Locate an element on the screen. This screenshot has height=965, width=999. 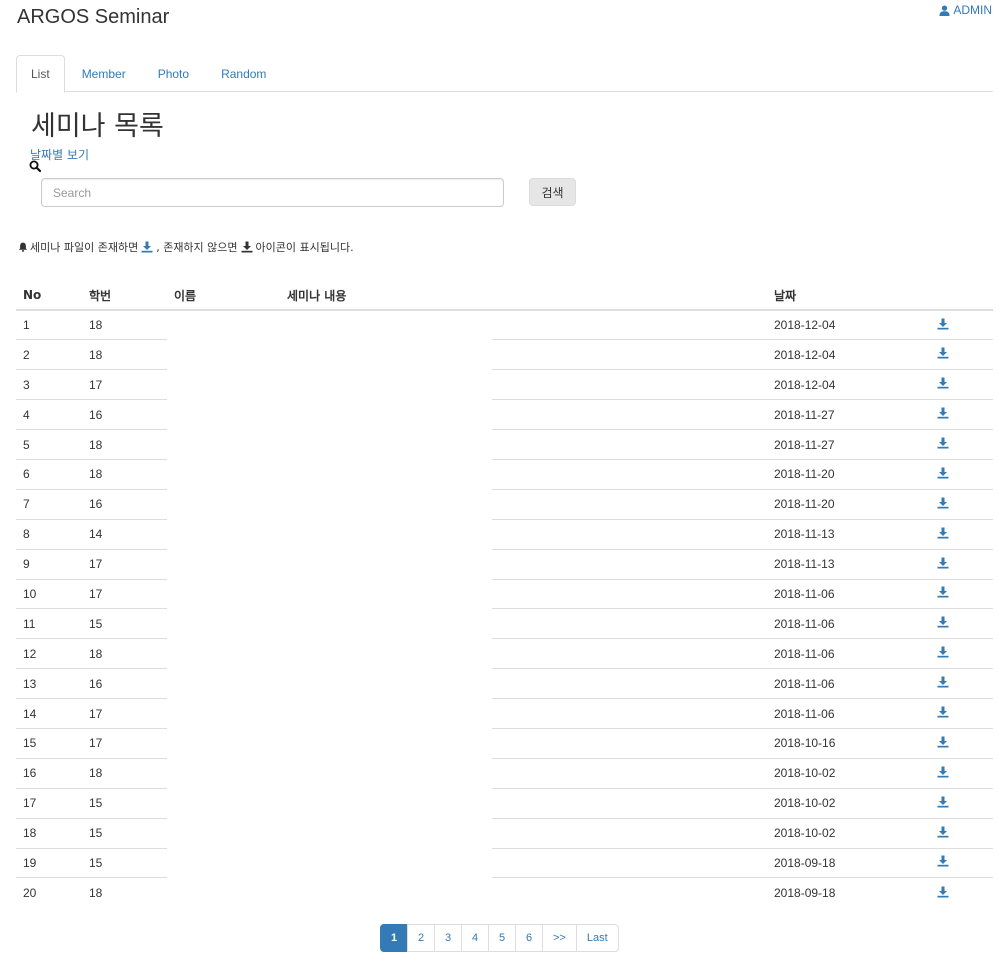
cell-no: 3 is located at coordinates (49, 384).